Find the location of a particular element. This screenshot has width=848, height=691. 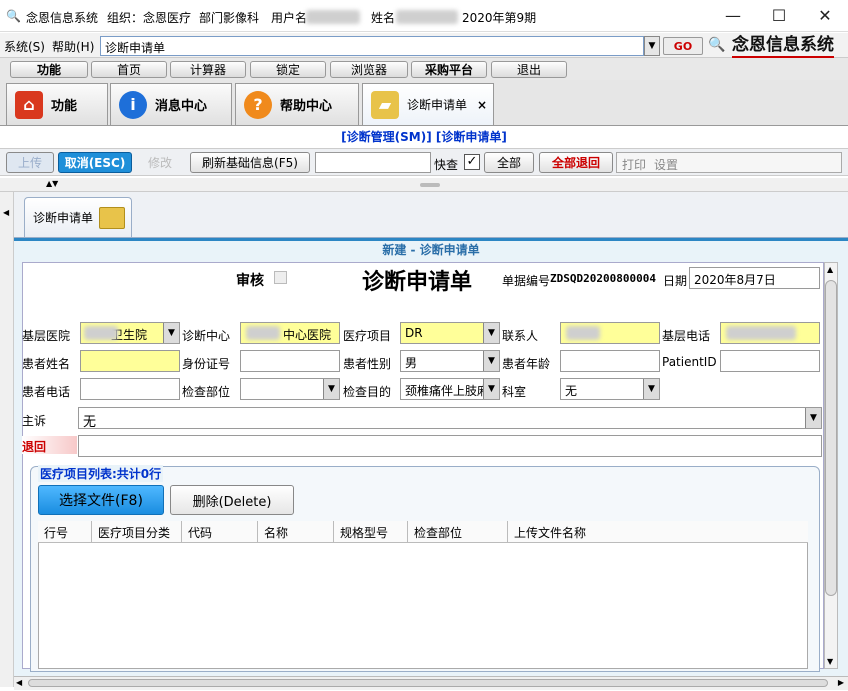

patient-name-label: 患者姓名 is located at coordinates (46, 364).